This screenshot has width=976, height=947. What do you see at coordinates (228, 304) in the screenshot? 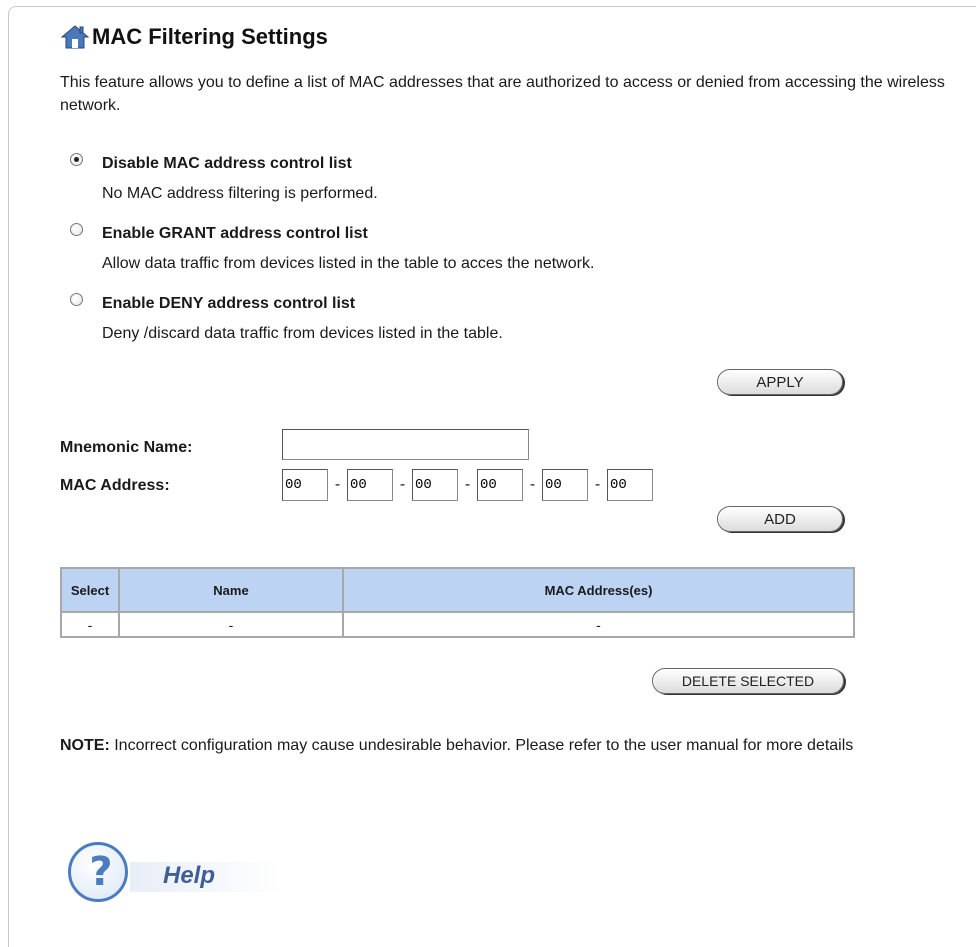
I see `radio-deny-label: Enable DENY address control list` at bounding box center [228, 304].